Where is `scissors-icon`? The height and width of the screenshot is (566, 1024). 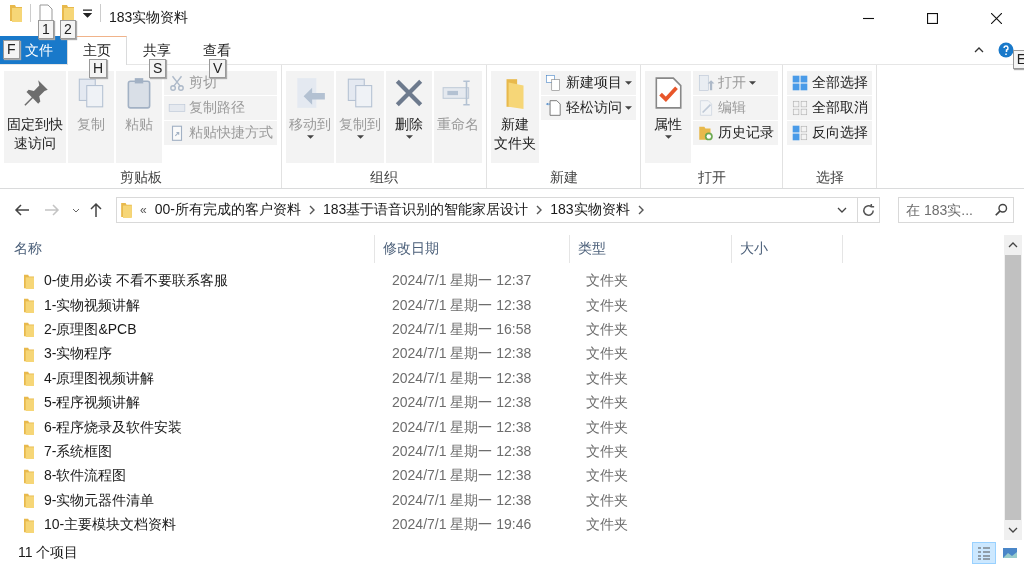
scissors-icon is located at coordinates (177, 83).